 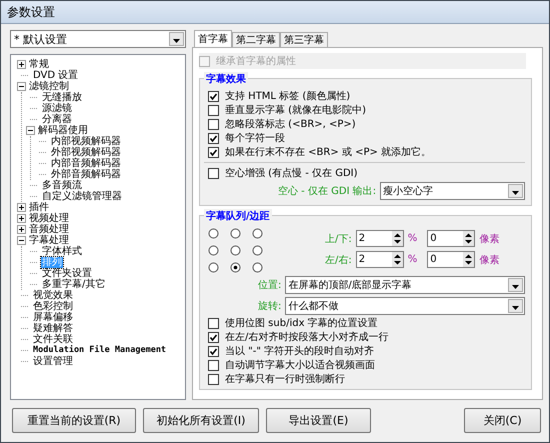 I want to click on tree-item: 滤镜控制, so click(x=49, y=86).